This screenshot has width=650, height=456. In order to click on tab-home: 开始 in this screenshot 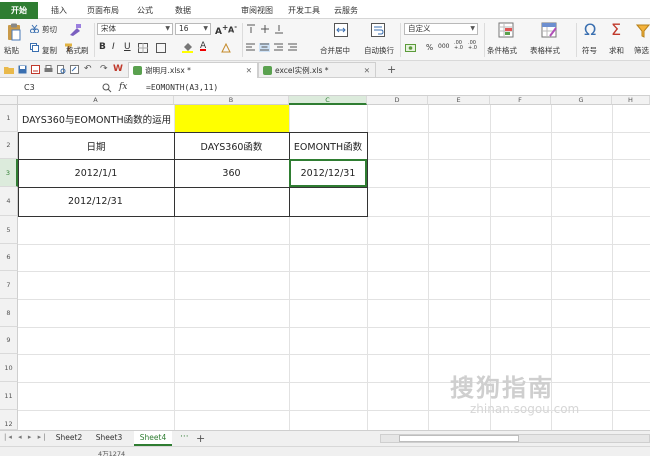, I will do `click(19, 10)`.